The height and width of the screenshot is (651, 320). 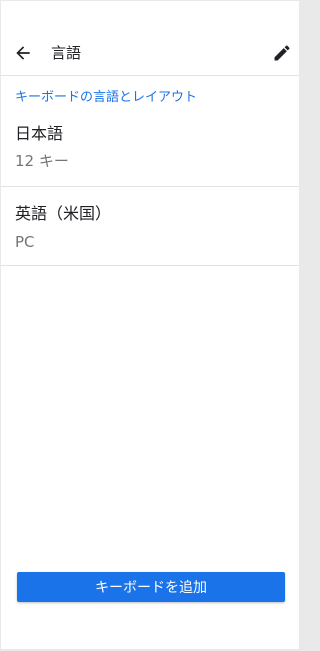 What do you see at coordinates (42, 161) in the screenshot?
I see `language-layout: 12 キー` at bounding box center [42, 161].